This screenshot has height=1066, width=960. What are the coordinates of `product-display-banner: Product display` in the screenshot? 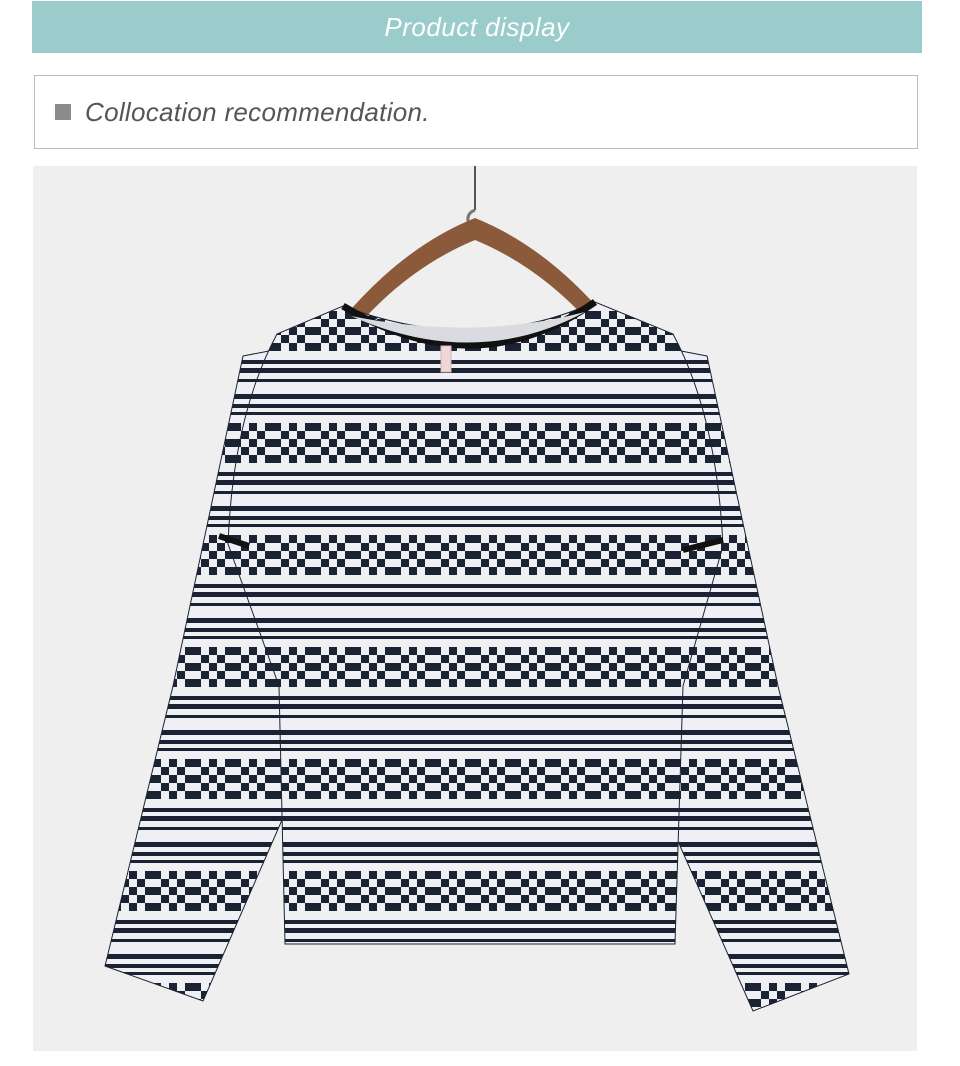 It's located at (477, 27).